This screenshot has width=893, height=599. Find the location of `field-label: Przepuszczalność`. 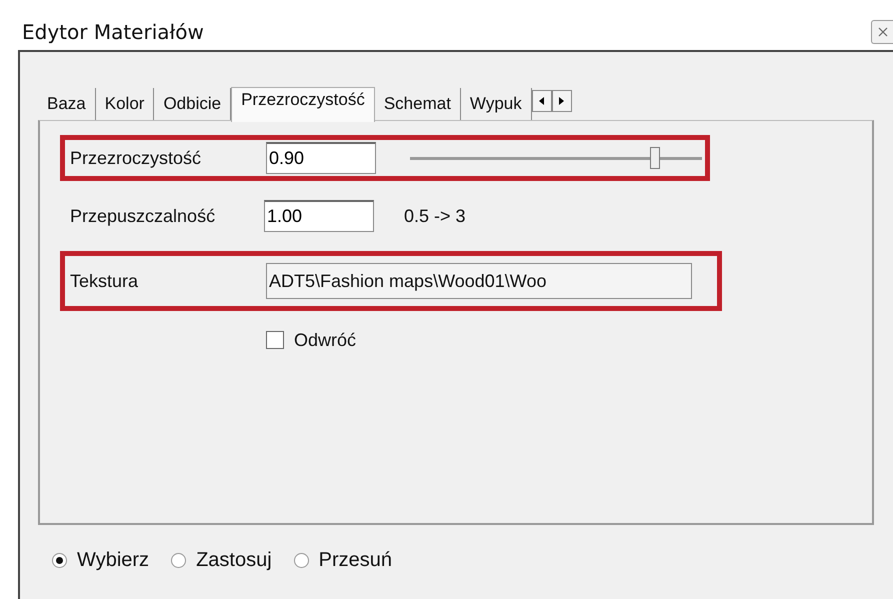

field-label: Przepuszczalność is located at coordinates (143, 216).